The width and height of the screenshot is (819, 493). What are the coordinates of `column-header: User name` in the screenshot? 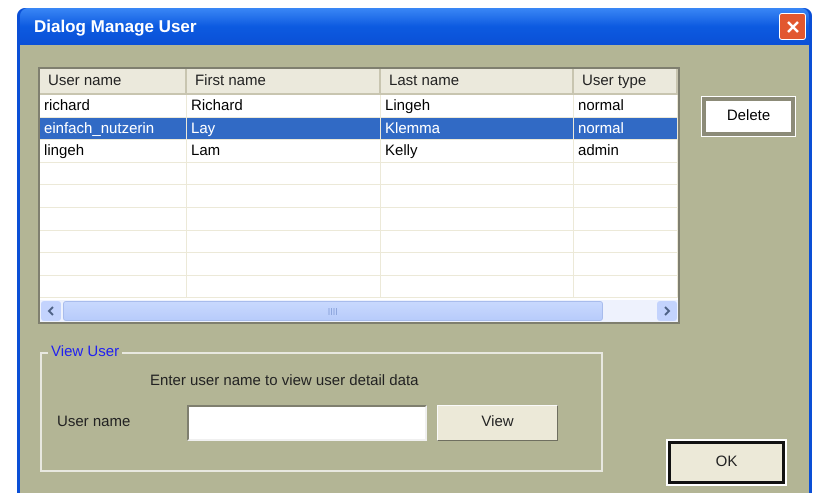 It's located at (113, 82).